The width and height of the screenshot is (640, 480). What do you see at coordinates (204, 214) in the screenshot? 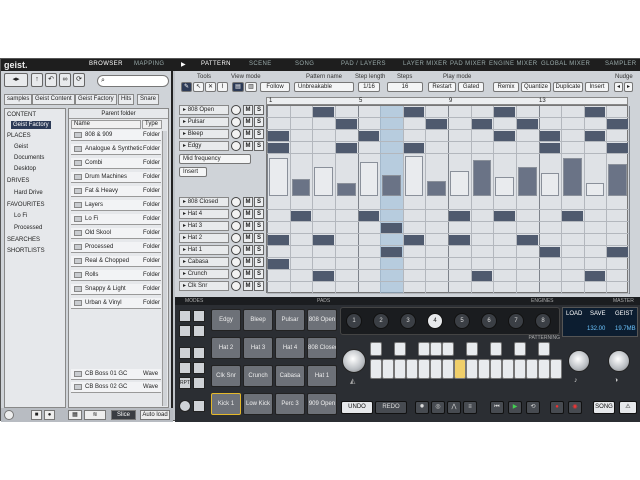
I see `track-name: ▸ Hat 4` at bounding box center [204, 214].